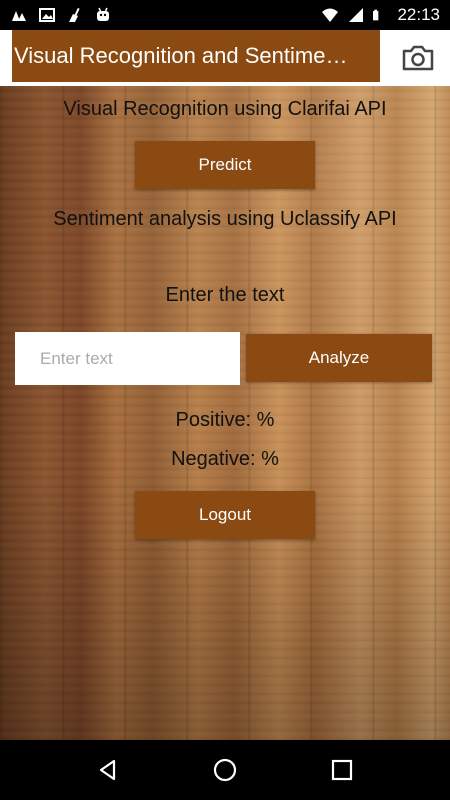  Describe the element at coordinates (225, 15) in the screenshot. I see `status-bar: 22:13` at that location.